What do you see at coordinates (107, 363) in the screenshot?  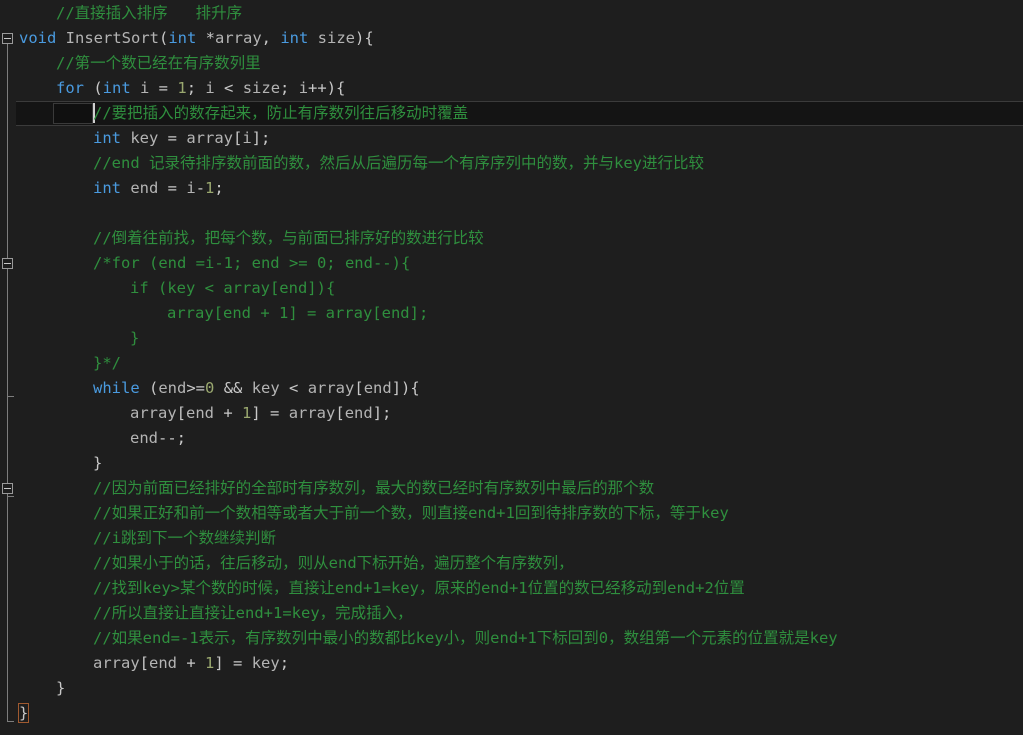 I see `code-token: }*/` at bounding box center [107, 363].